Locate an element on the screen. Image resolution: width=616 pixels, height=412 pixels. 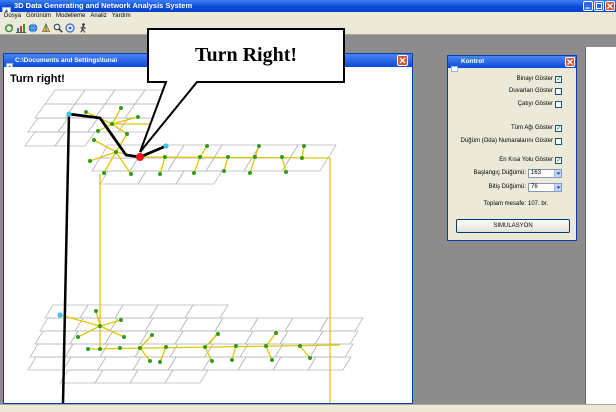
app-icon is located at coordinates (6, 8).